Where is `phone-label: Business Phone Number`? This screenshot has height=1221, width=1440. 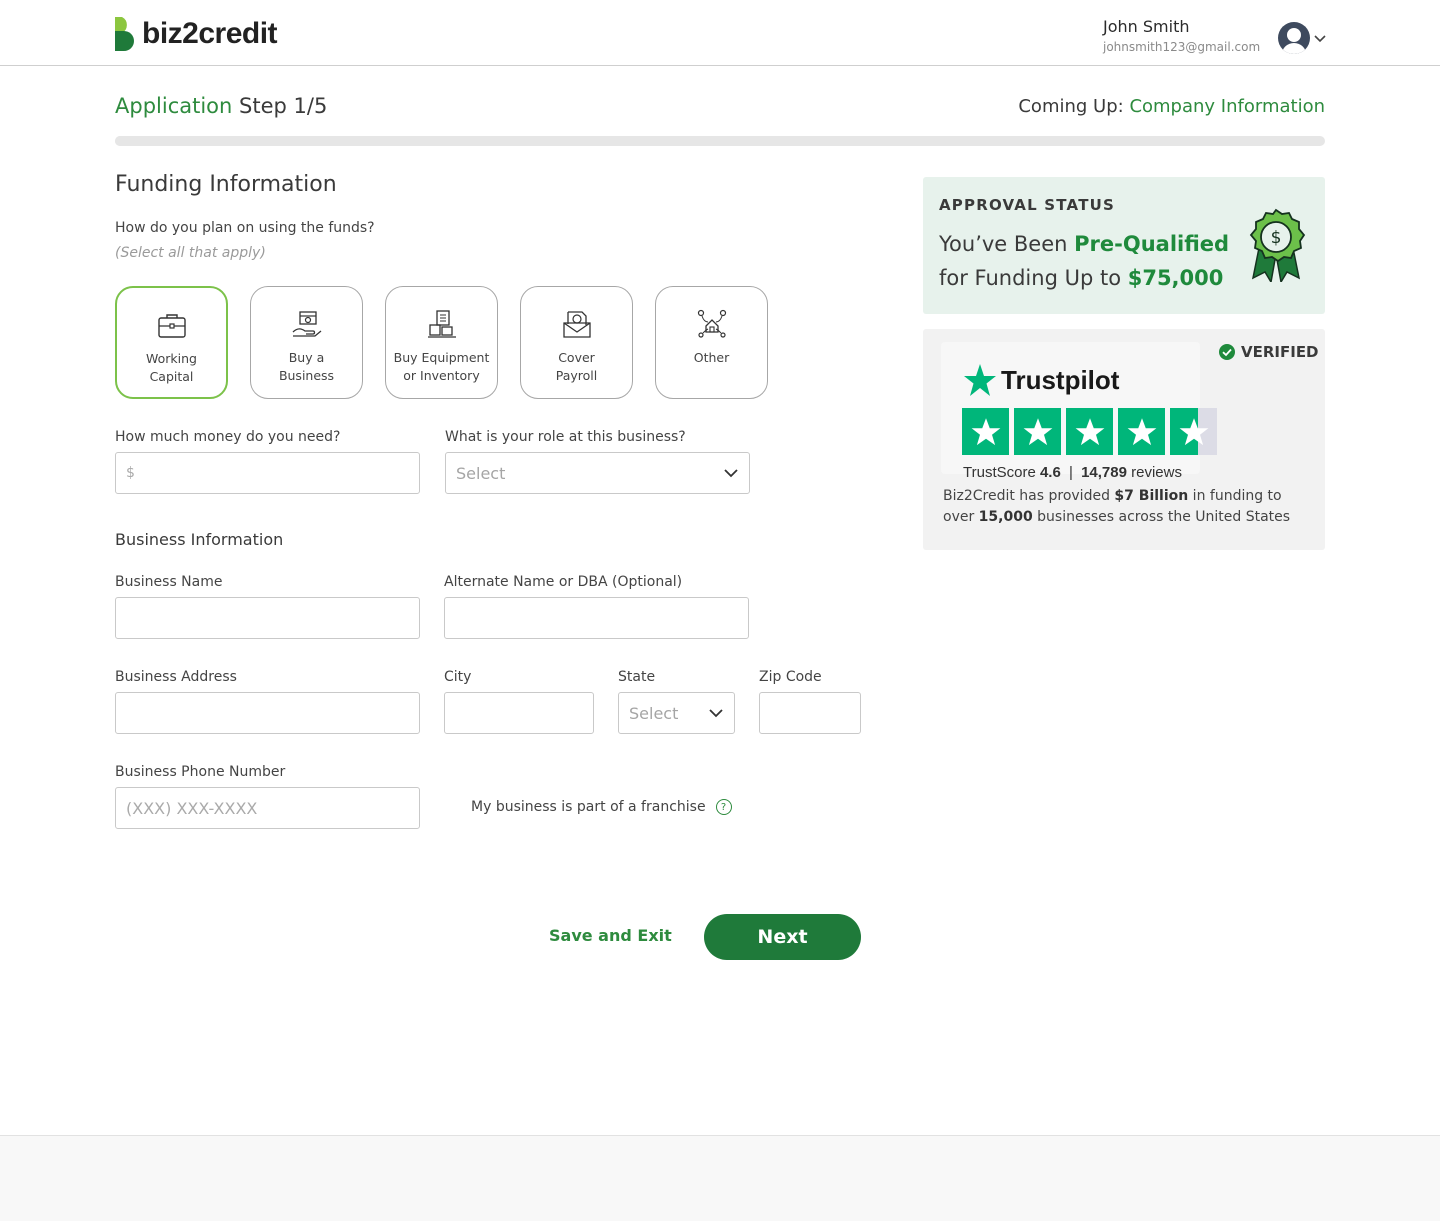
phone-label: Business Phone Number is located at coordinates (200, 772).